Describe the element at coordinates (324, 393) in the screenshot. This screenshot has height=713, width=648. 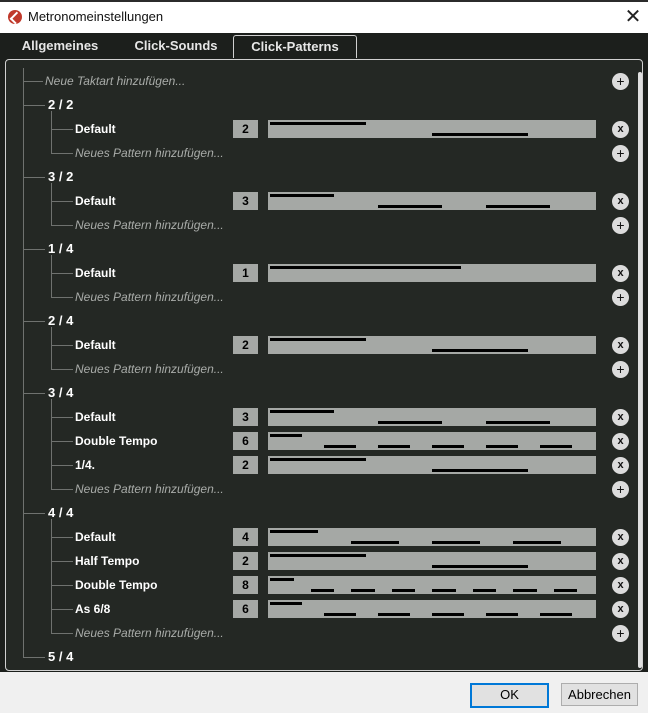
I see `time-signature-group: 3 / 4` at that location.